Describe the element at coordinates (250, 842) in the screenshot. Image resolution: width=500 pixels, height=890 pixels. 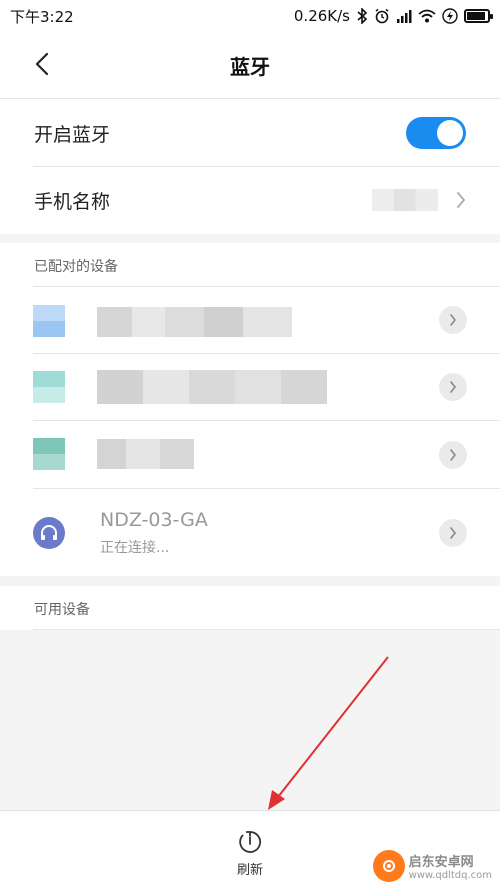
I see `refresh-icon` at that location.